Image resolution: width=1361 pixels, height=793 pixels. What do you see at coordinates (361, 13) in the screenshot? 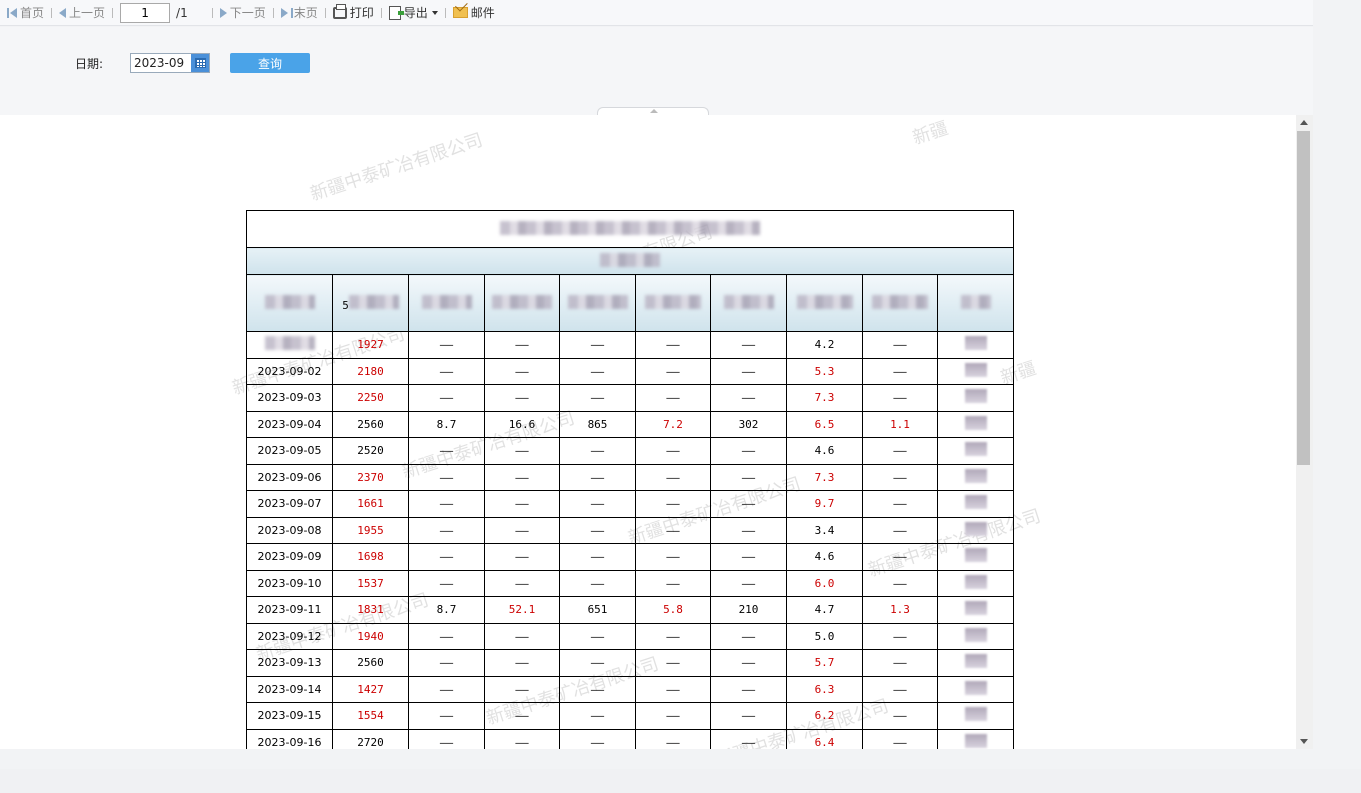
I see `print-label: 打印` at bounding box center [361, 13].